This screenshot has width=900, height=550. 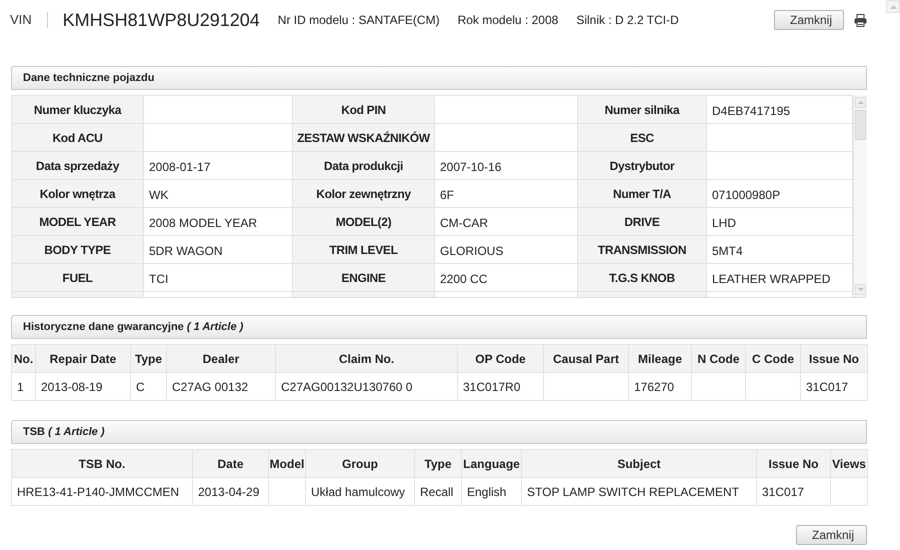 What do you see at coordinates (508, 20) in the screenshot?
I see `vehicle-info: Rok modelu : 2008` at bounding box center [508, 20].